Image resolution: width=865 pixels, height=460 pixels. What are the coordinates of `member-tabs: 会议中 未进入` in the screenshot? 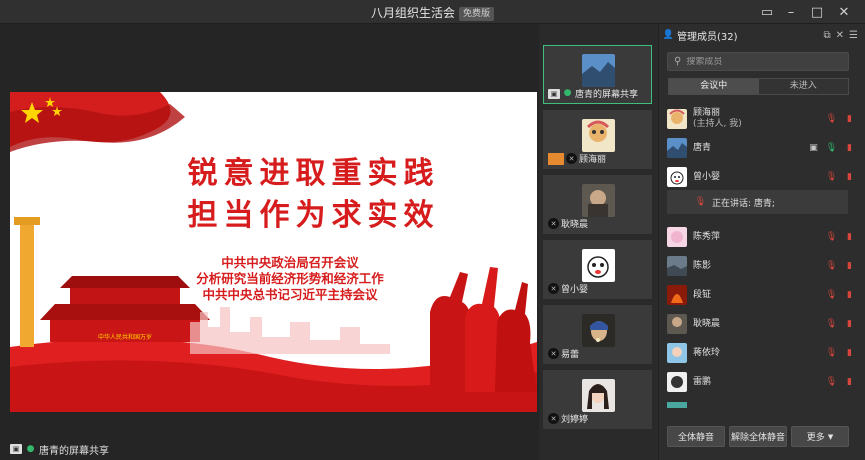 It's located at (758, 86).